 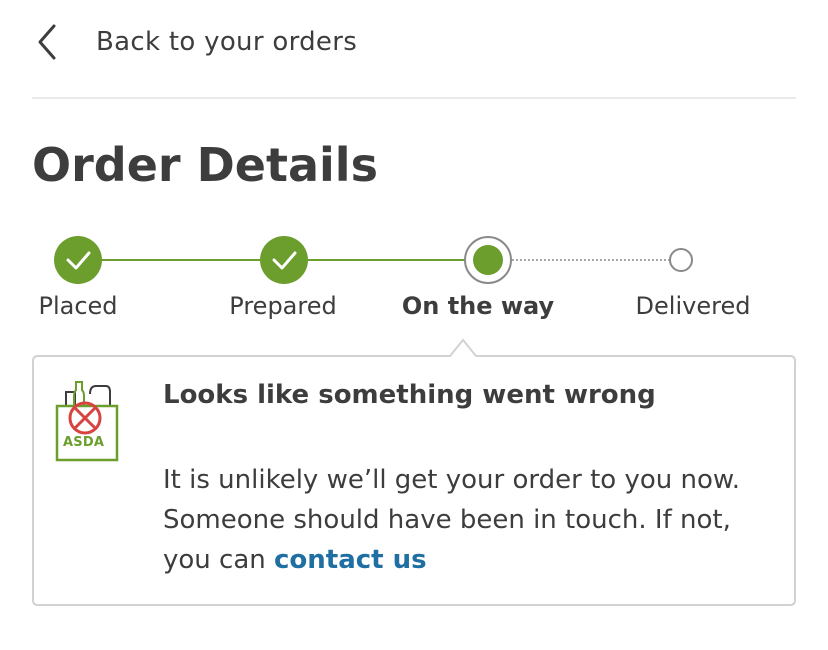 I want to click on contact-us-link: contact us, so click(x=350, y=560).